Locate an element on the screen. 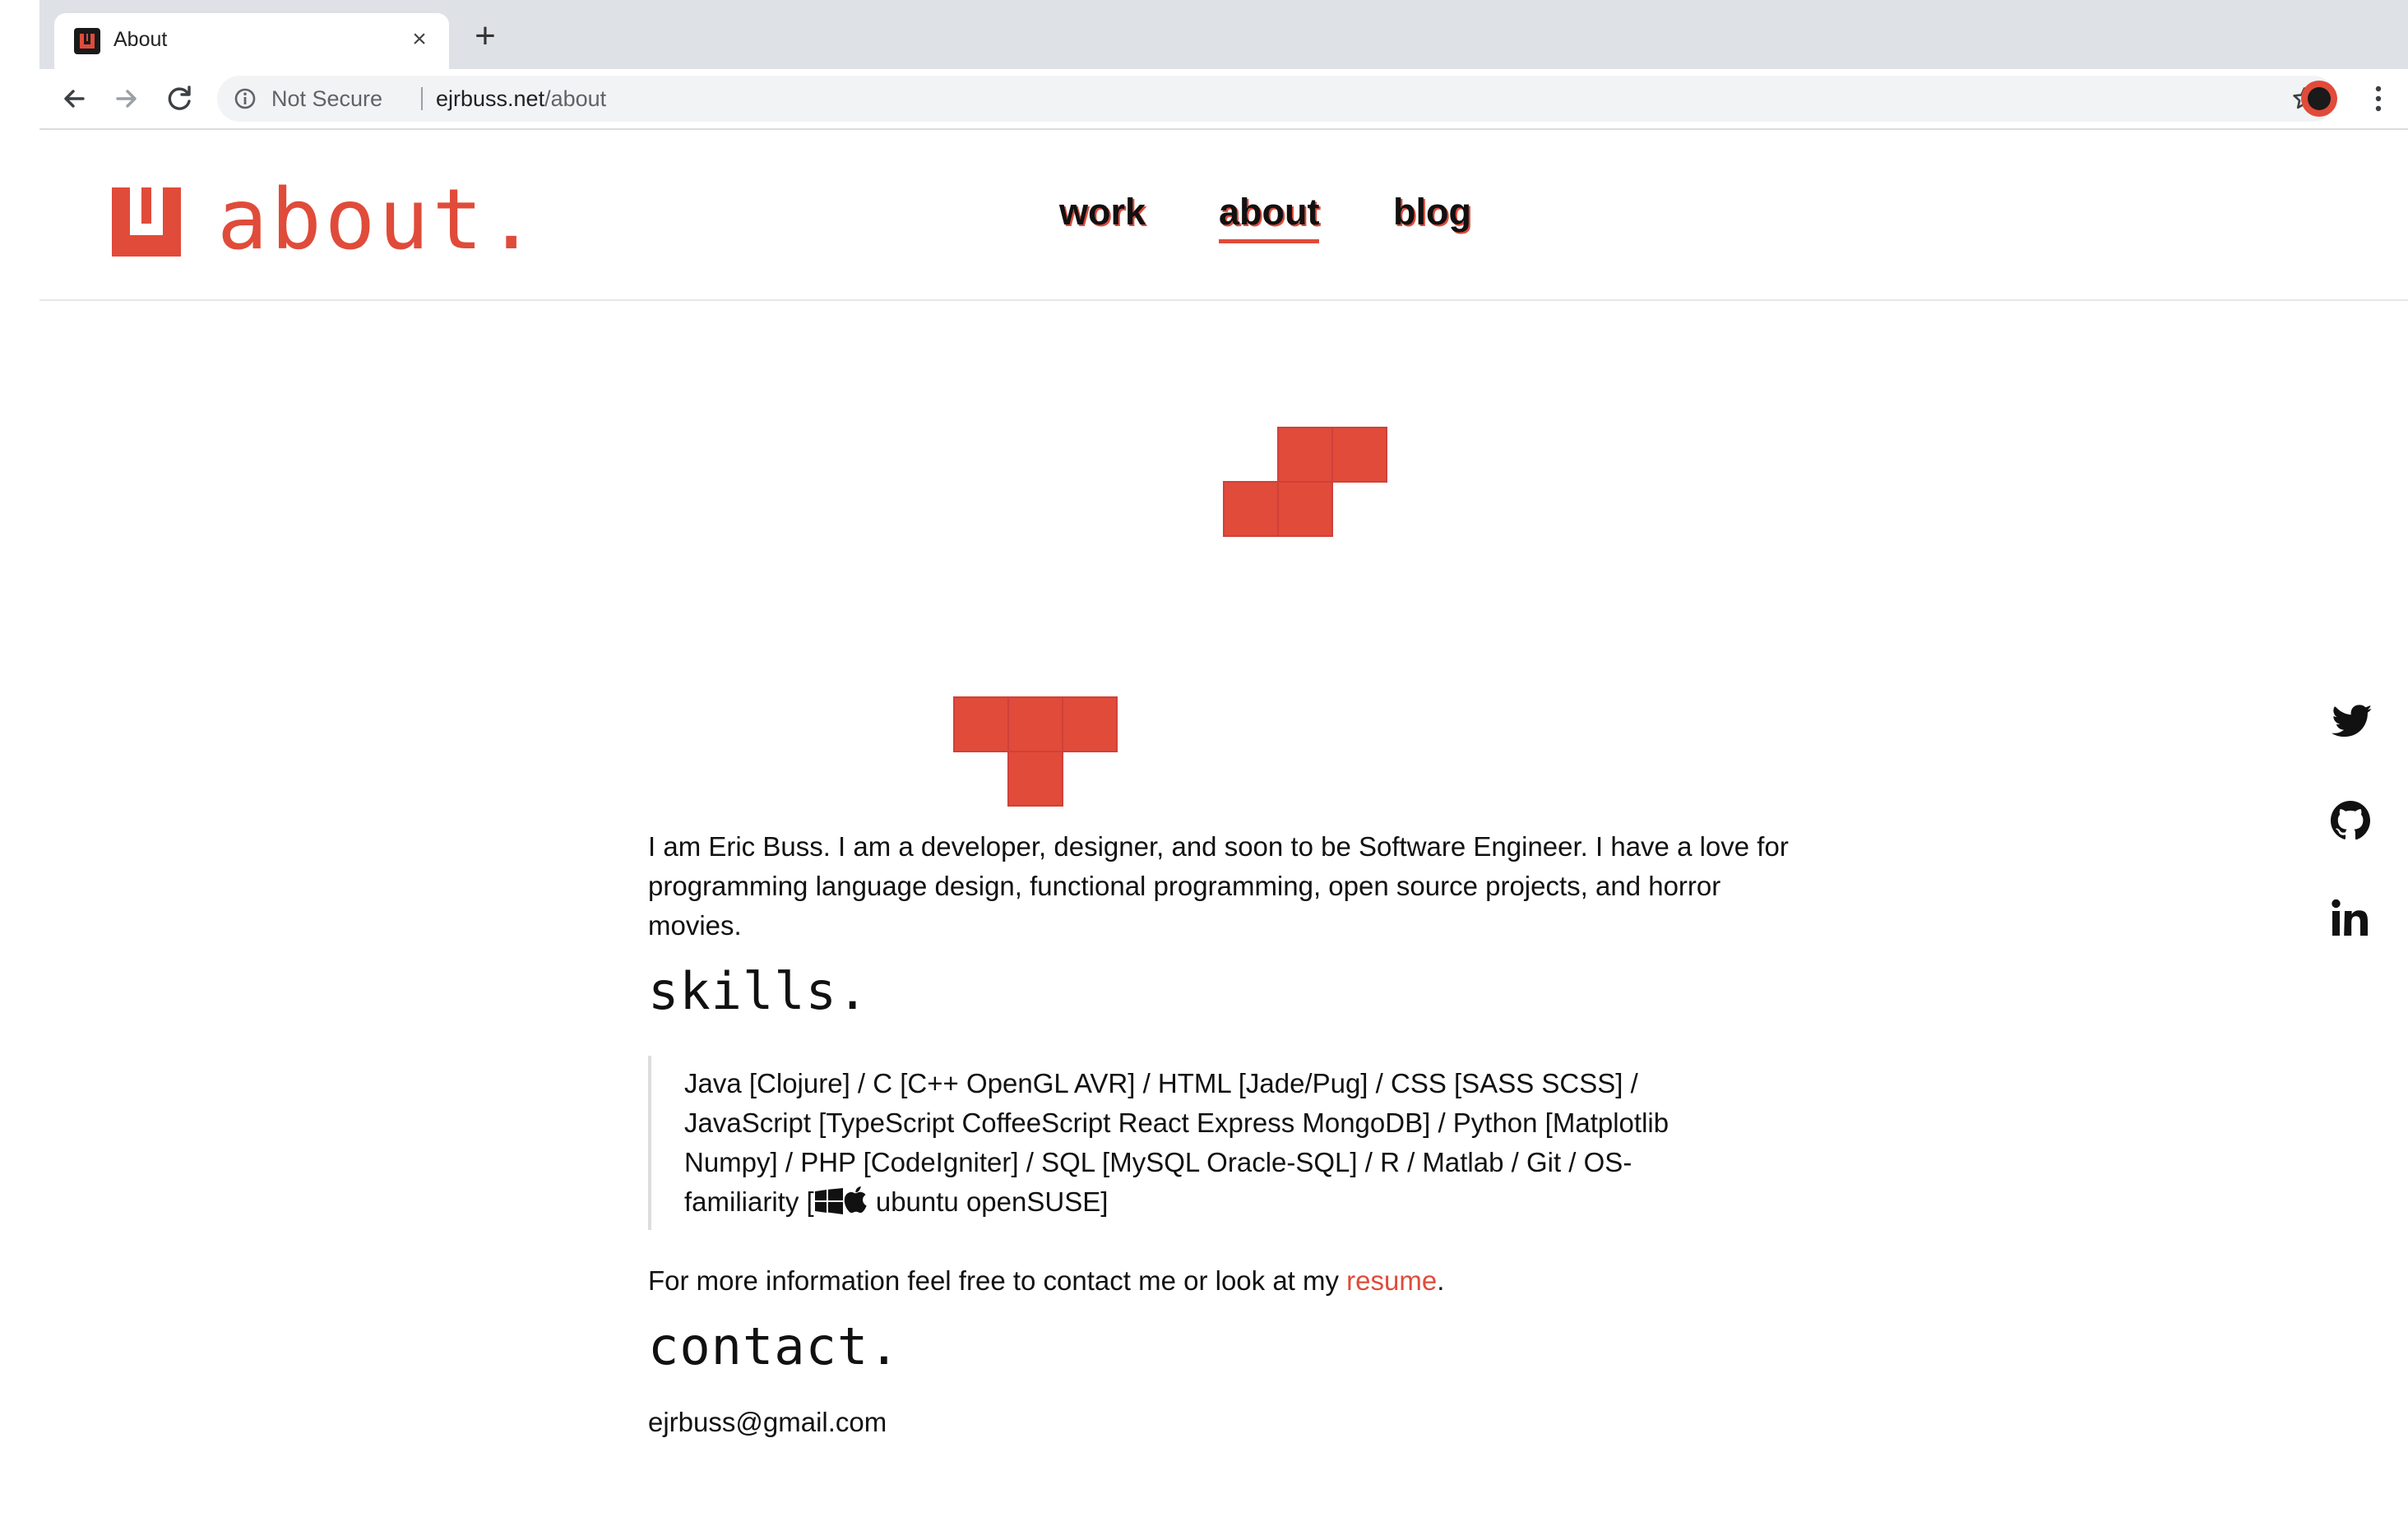  t-tetromino is located at coordinates (1035, 751).